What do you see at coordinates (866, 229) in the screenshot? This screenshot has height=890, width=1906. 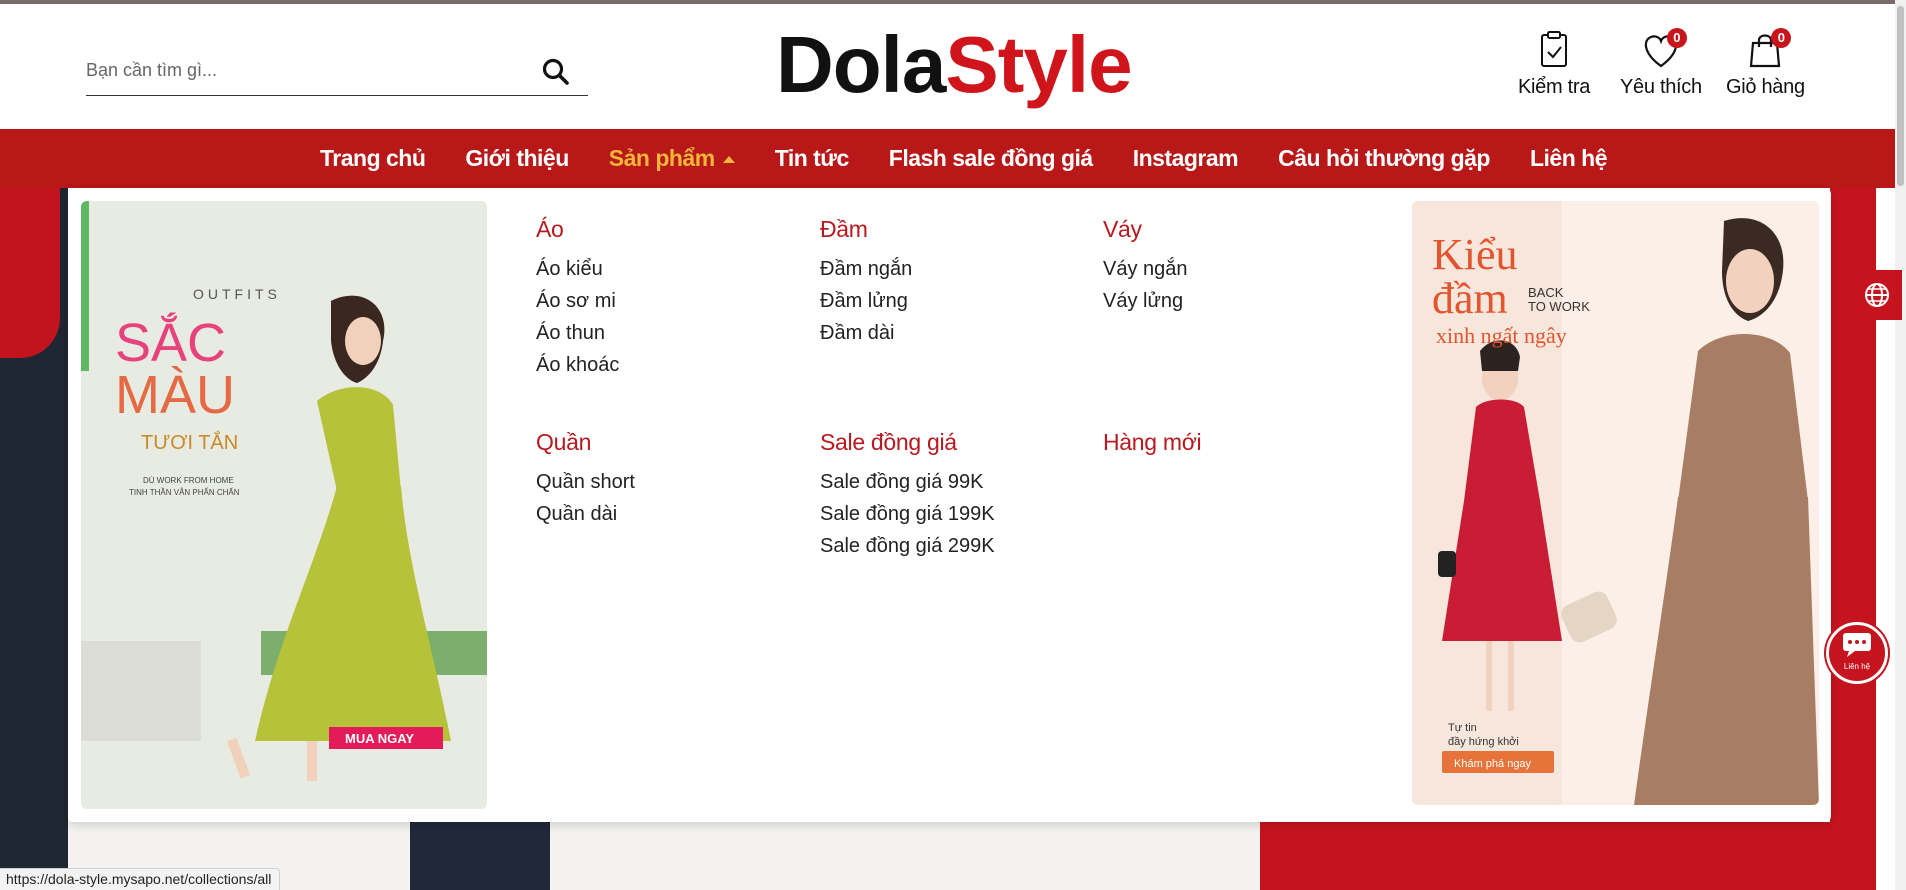 I see `category-title-dam: Đầm` at bounding box center [866, 229].